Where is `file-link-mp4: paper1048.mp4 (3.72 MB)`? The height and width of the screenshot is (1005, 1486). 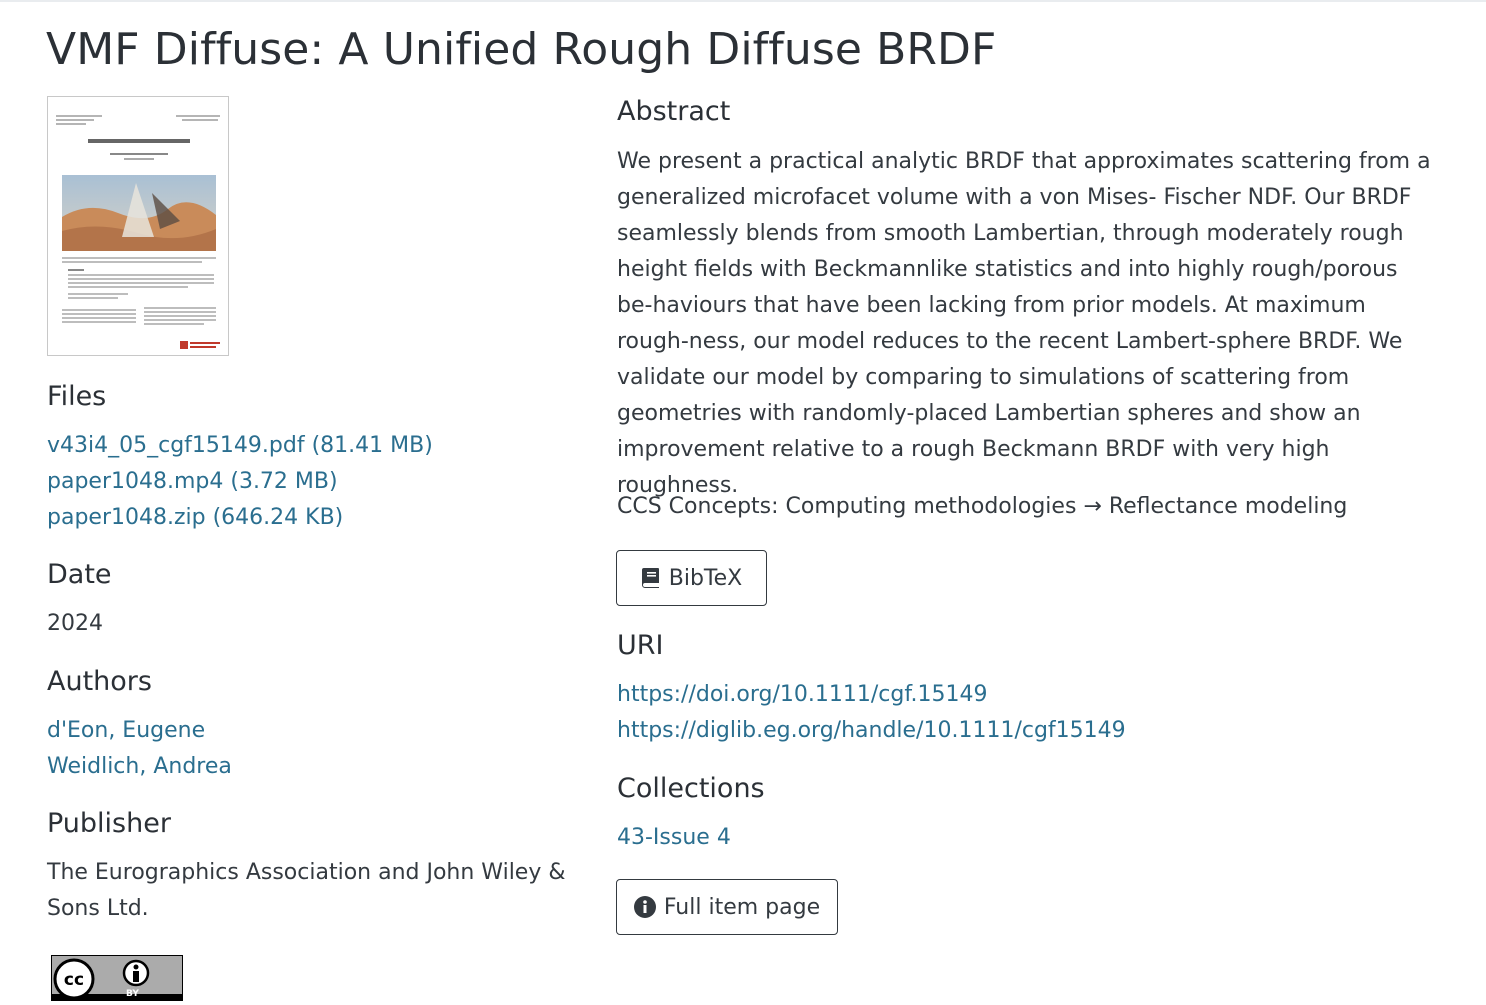
file-link-mp4: paper1048.mp4 (3.72 MB) is located at coordinates (192, 482).